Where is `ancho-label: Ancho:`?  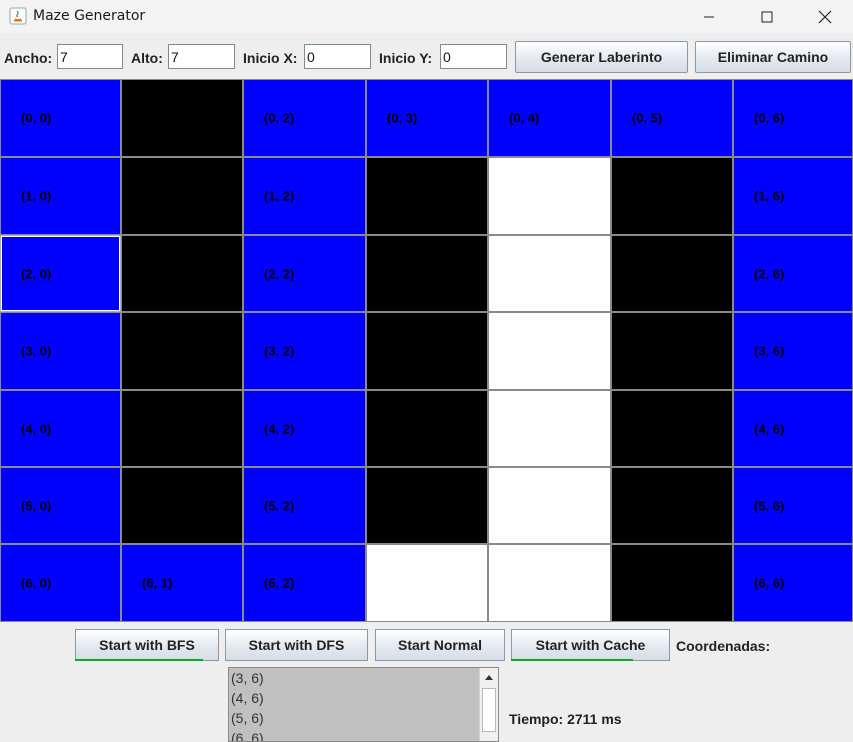 ancho-label: Ancho: is located at coordinates (28, 58).